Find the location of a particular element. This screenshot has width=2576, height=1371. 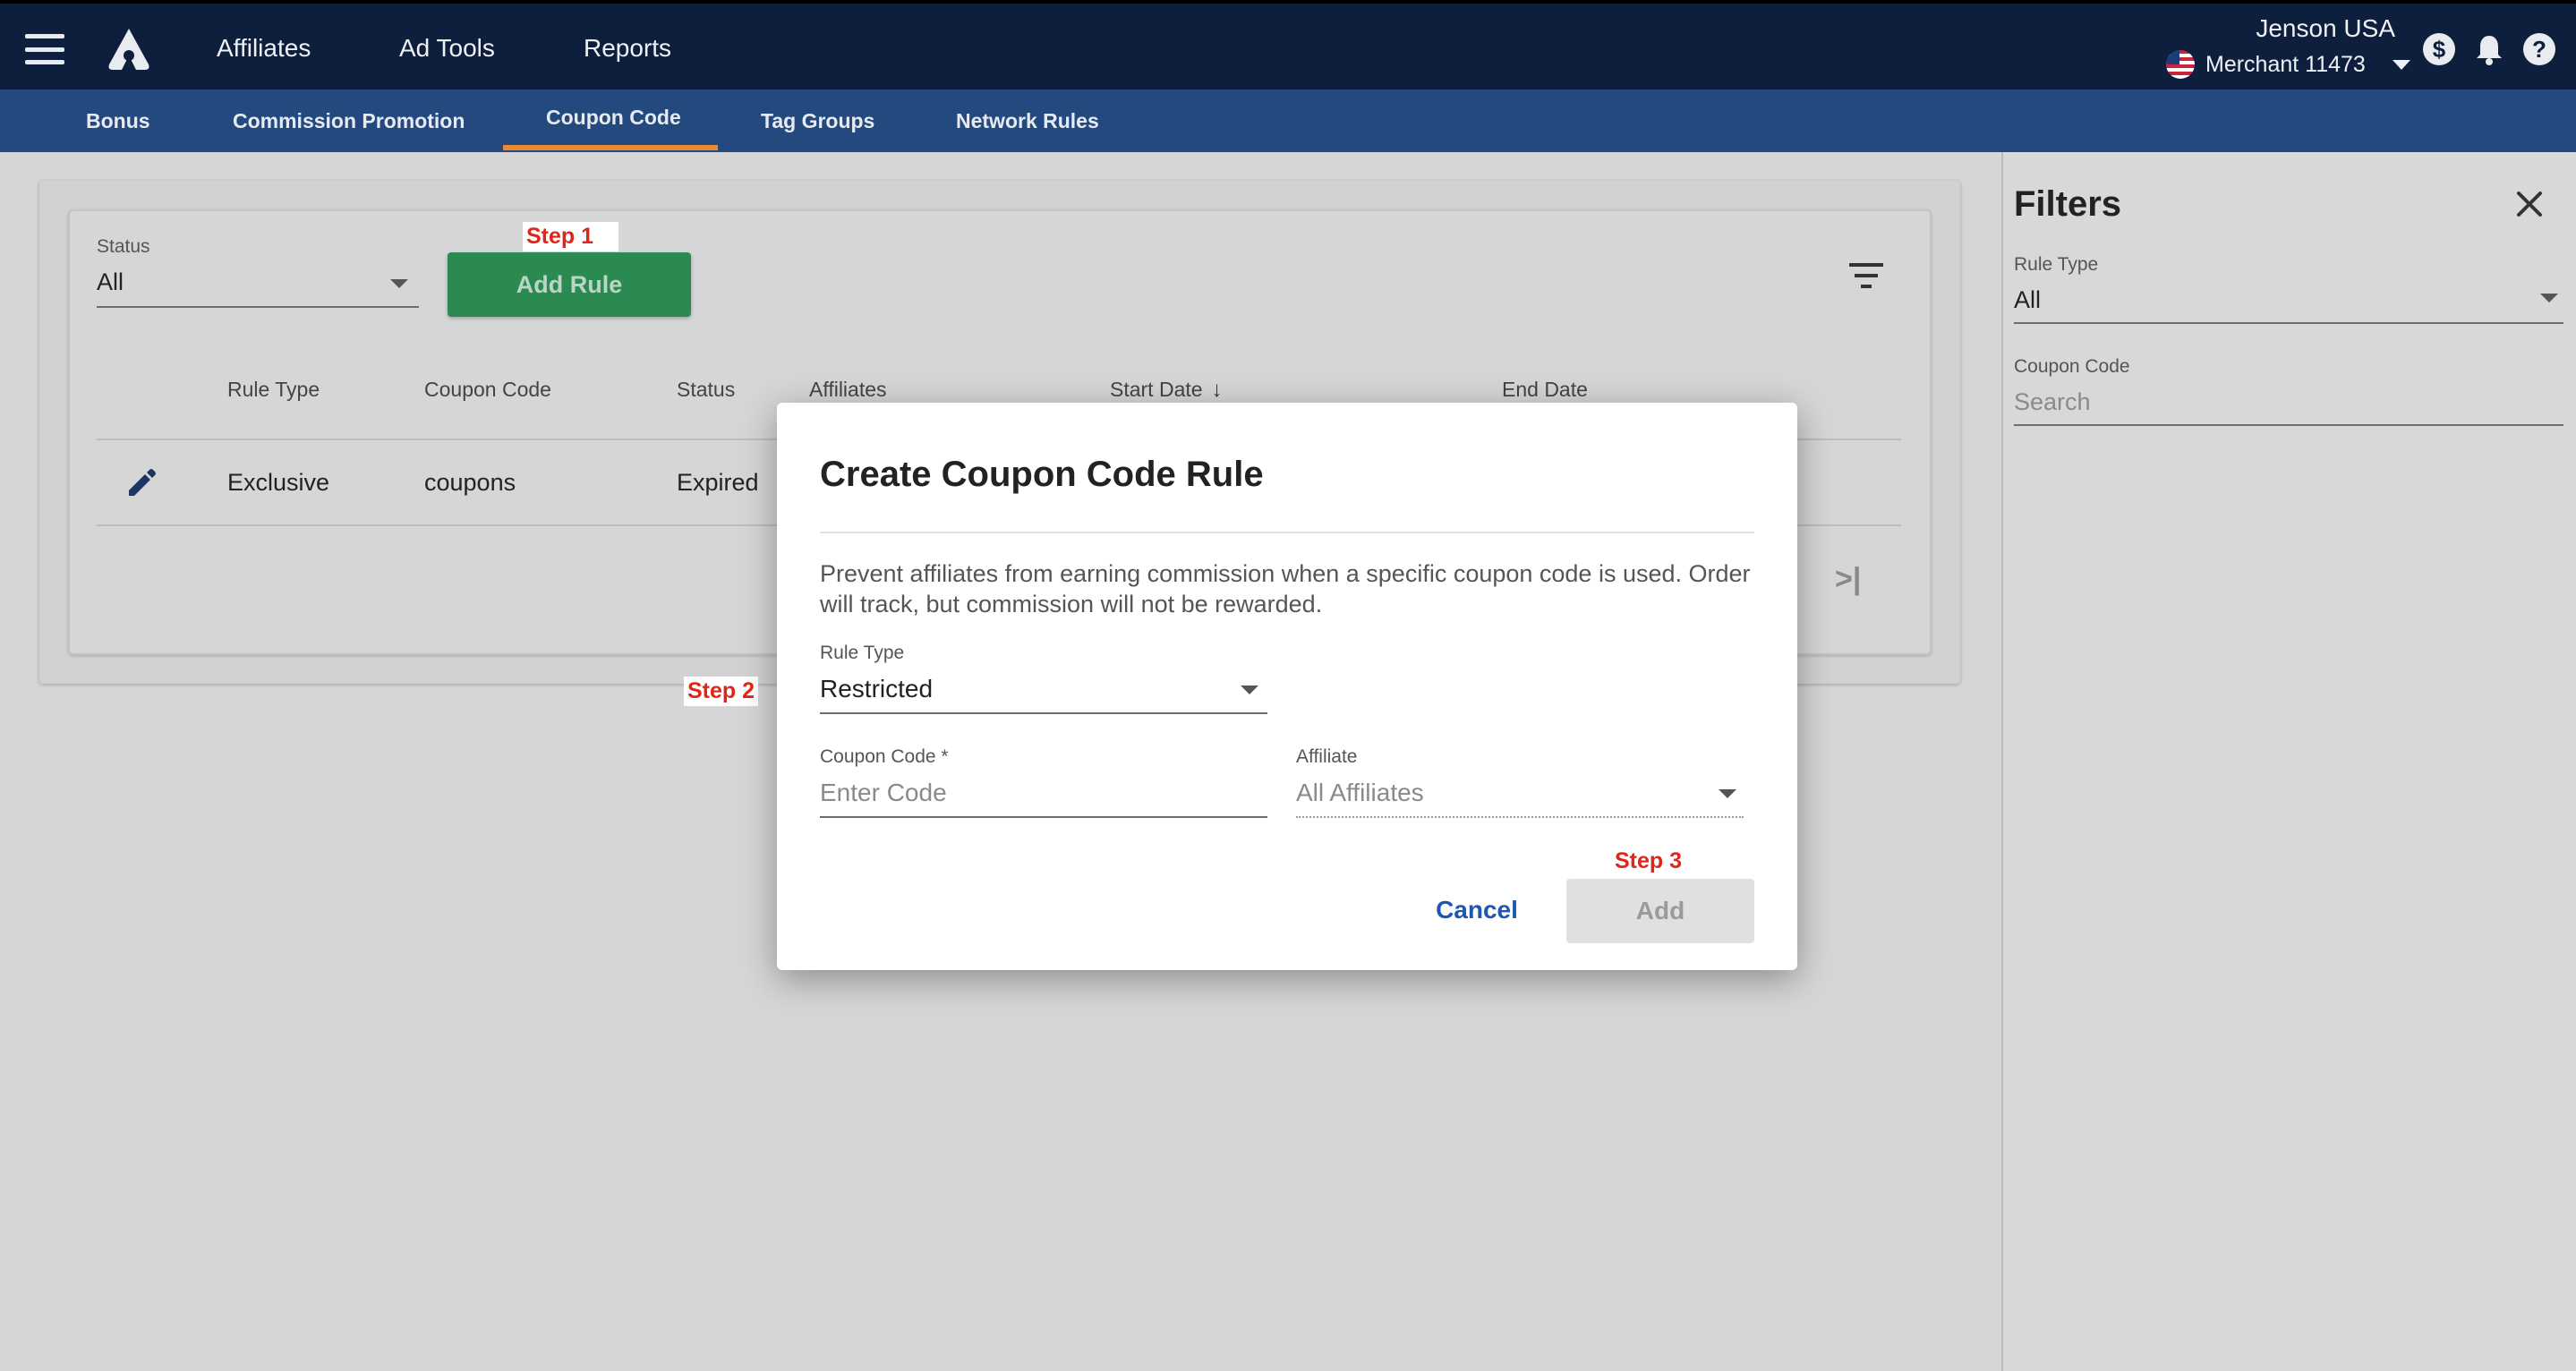

column-header-rule-type: Rule Type is located at coordinates (273, 390).